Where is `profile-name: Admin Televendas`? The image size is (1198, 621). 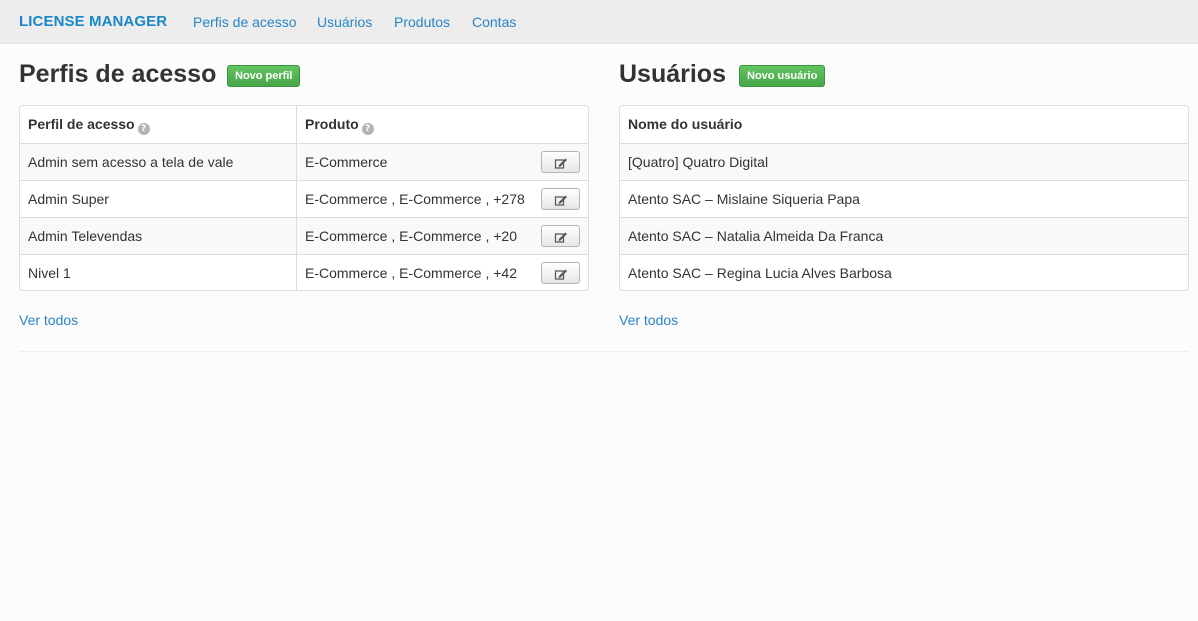
profile-name: Admin Televendas is located at coordinates (85, 236).